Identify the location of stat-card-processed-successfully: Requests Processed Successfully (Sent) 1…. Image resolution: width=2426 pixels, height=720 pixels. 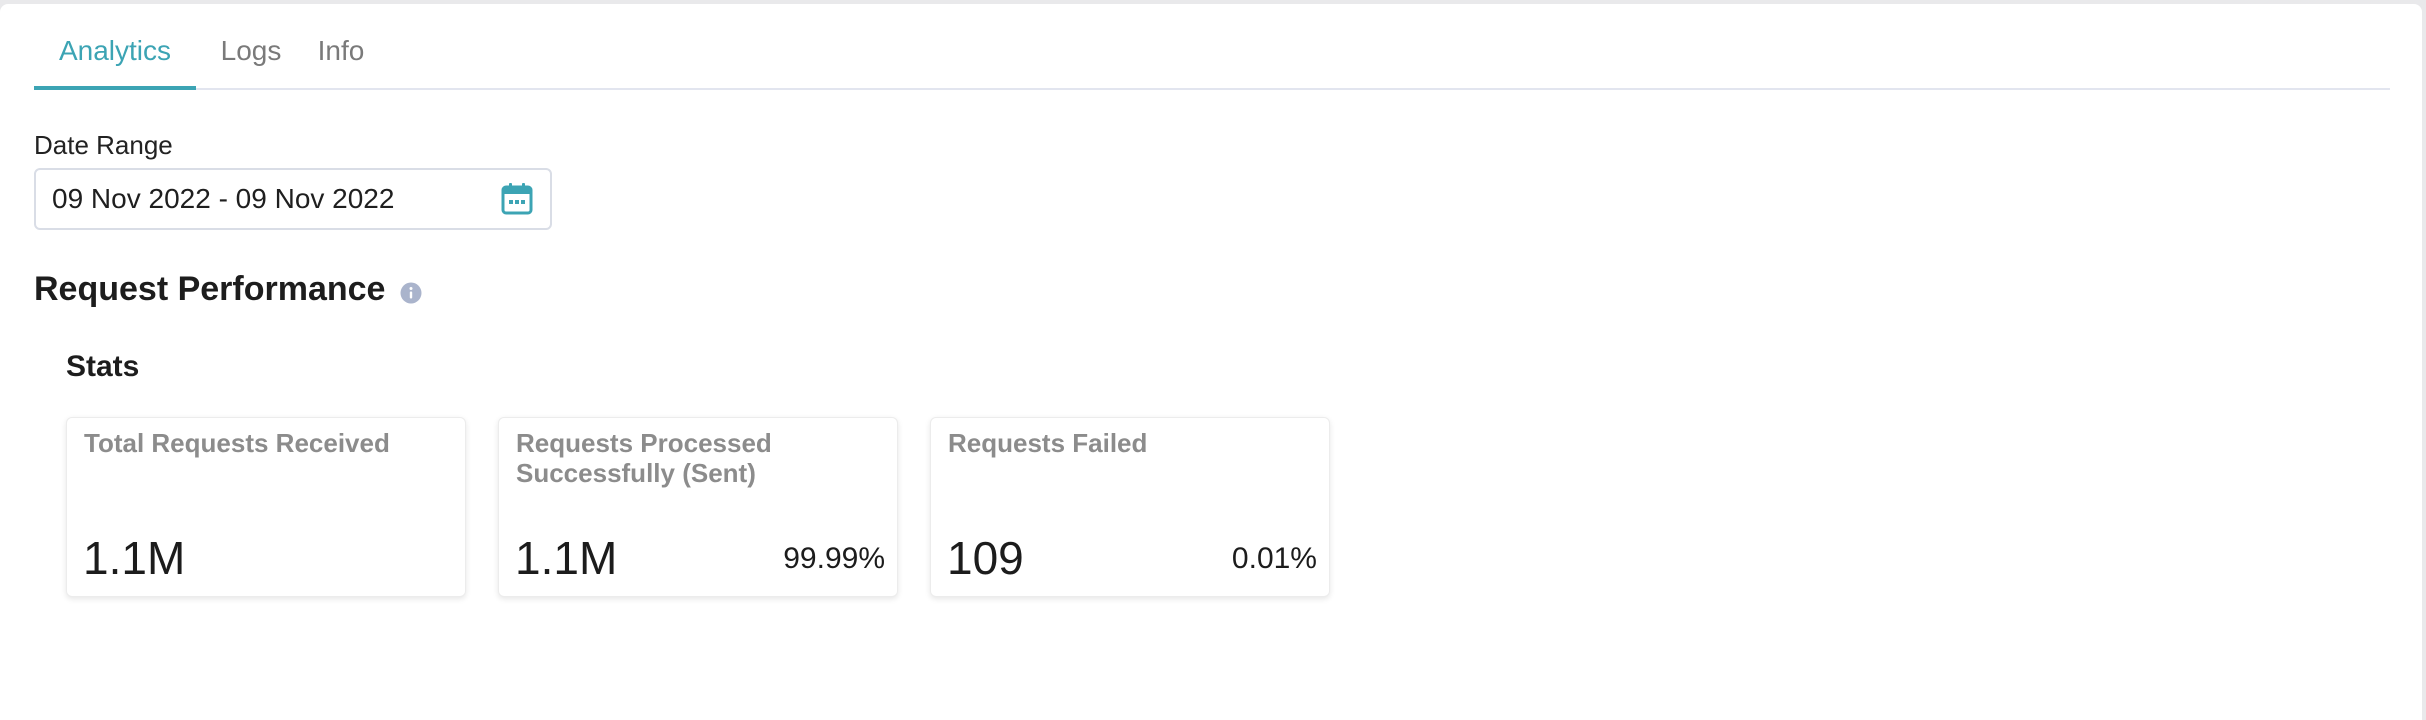
(698, 507).